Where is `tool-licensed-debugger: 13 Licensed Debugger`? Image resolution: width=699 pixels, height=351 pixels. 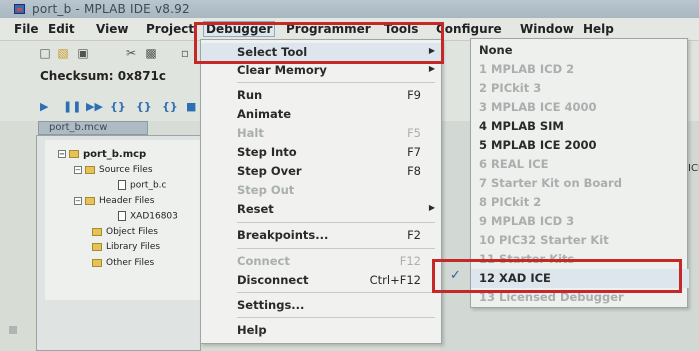
tool-licensed-debugger: 13 Licensed Debugger is located at coordinates (551, 297).